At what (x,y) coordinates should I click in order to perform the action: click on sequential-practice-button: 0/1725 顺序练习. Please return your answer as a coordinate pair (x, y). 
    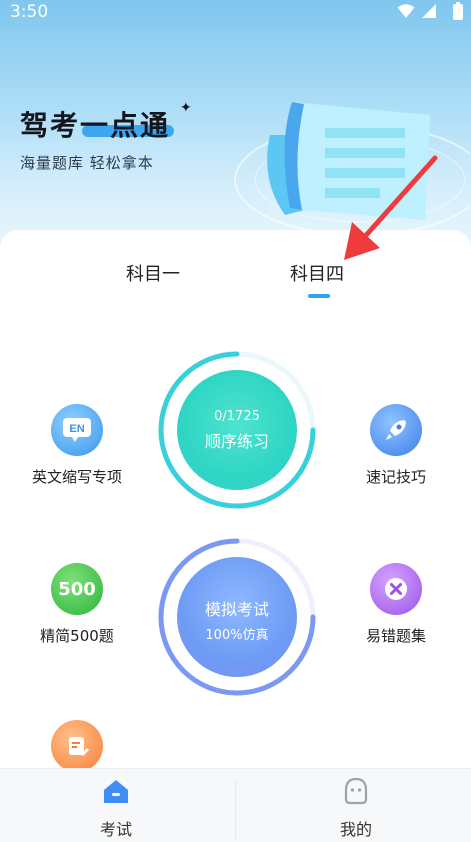
    Looking at the image, I should click on (237, 430).